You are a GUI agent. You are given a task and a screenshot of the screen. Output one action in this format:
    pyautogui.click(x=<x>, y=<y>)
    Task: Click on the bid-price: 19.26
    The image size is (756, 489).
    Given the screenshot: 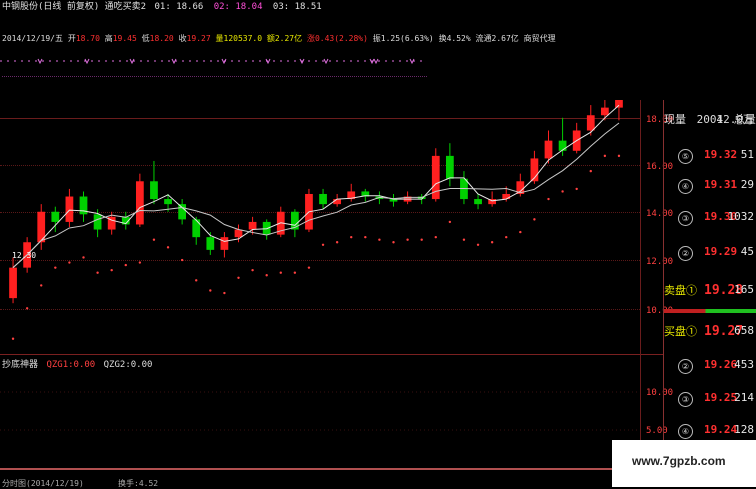 What is the action you would take?
    pyautogui.click(x=721, y=364)
    